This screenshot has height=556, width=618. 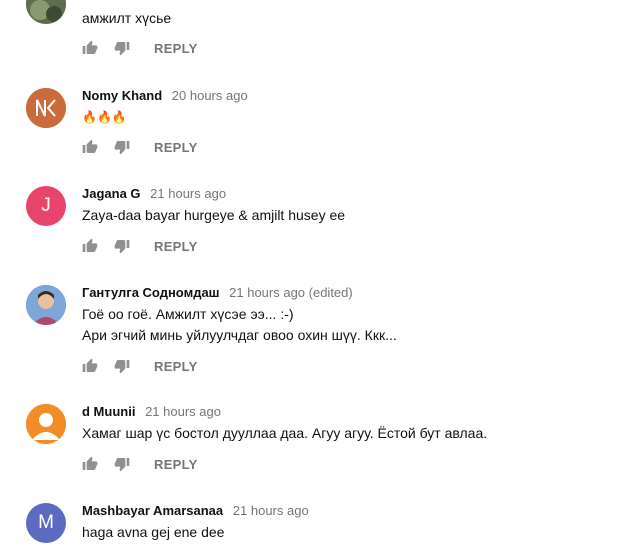 I want to click on comment-timestamp: 20 hours ago, so click(x=210, y=95).